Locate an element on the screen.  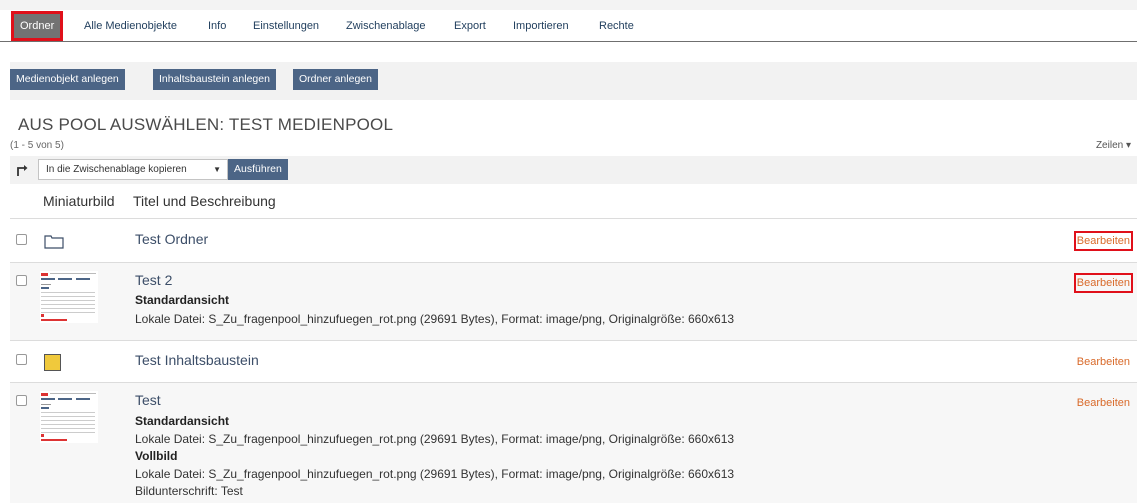
caption-info: Bildunterschrift: Test is located at coordinates (189, 491).